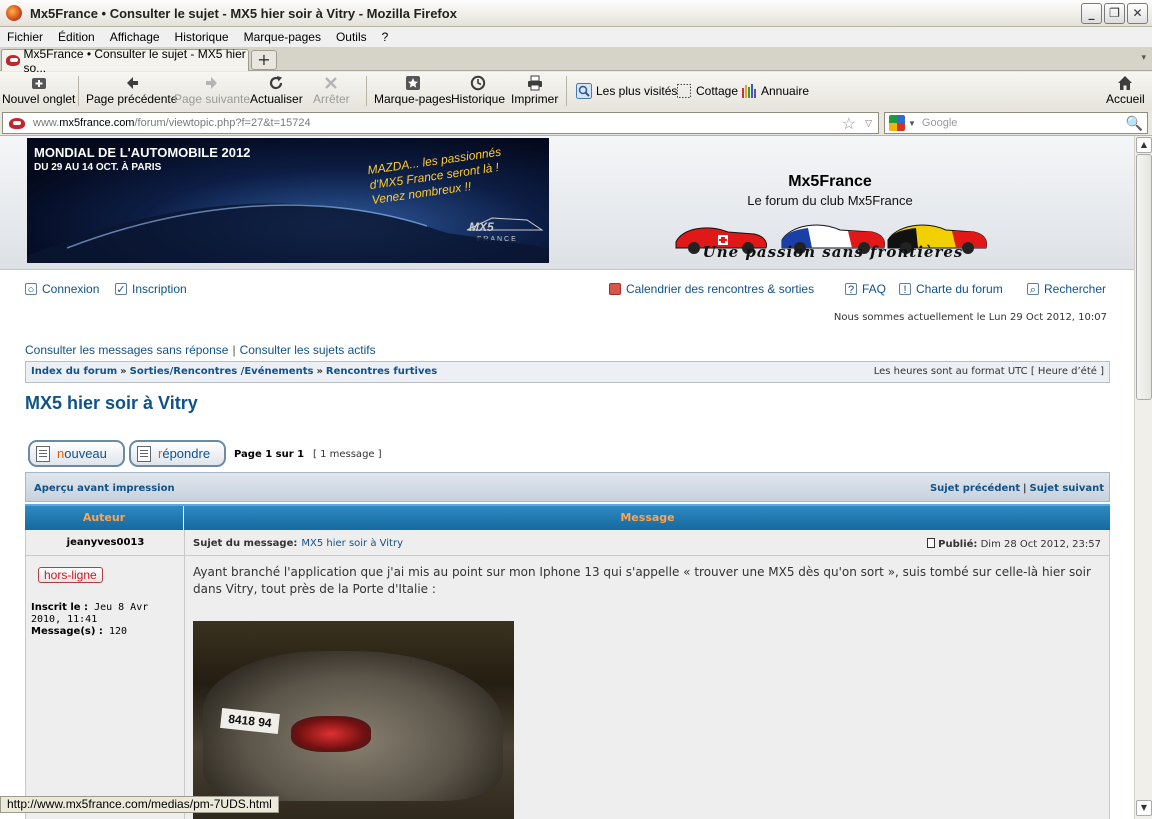 The image size is (1152, 819). I want to click on history-button: Historique, so click(478, 90).